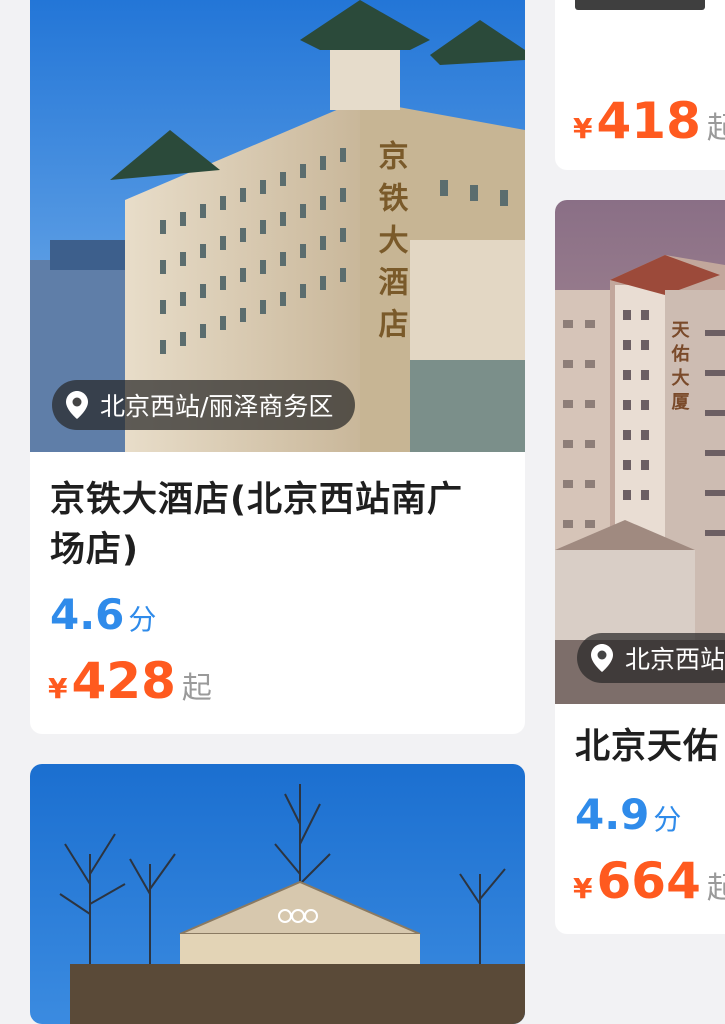  I want to click on price: ¥418 起, so click(649, 121).